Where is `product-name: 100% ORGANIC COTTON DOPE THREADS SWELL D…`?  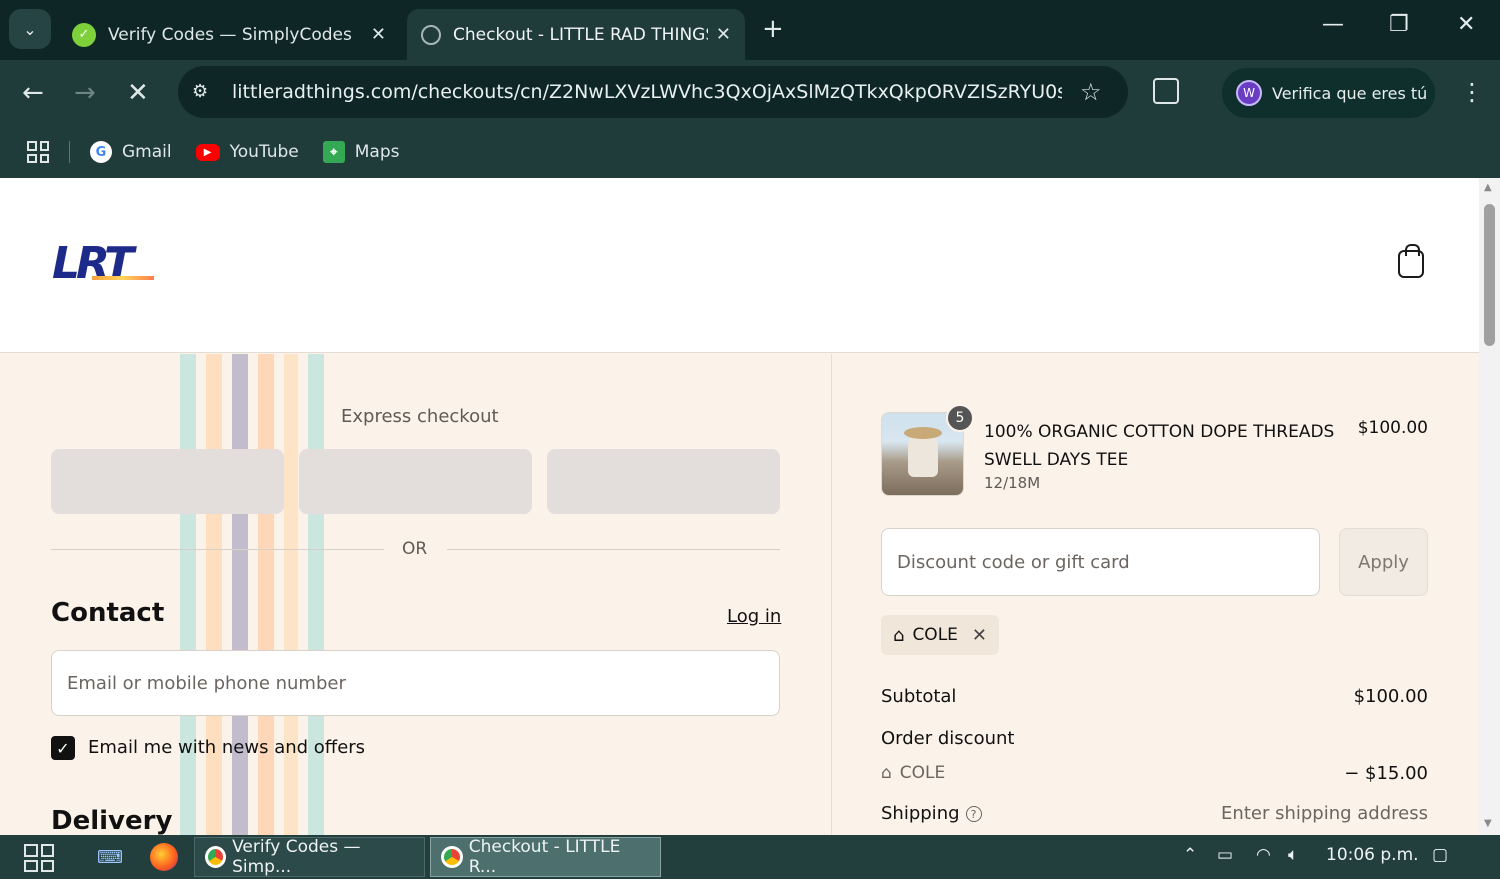 product-name: 100% ORGANIC COTTON DOPE THREADS SWELL D… is located at coordinates (1159, 446).